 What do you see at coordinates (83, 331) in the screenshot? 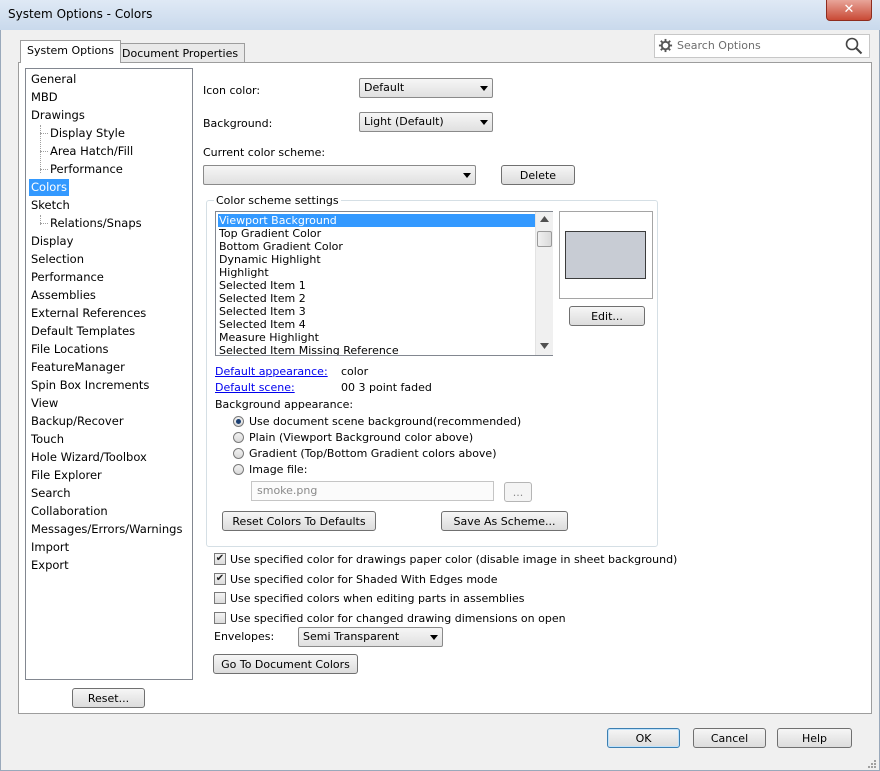
I see `tree-item-default-templates: Default Templates` at bounding box center [83, 331].